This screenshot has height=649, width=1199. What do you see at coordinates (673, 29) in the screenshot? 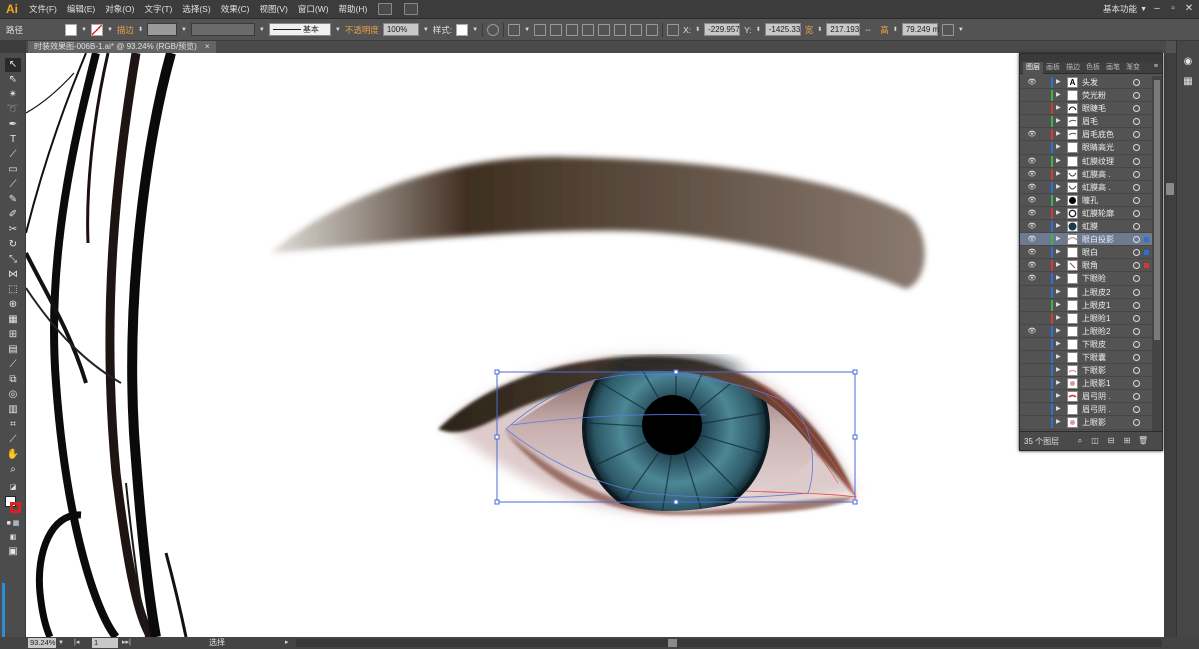
I see `reference-point-icon` at bounding box center [673, 29].